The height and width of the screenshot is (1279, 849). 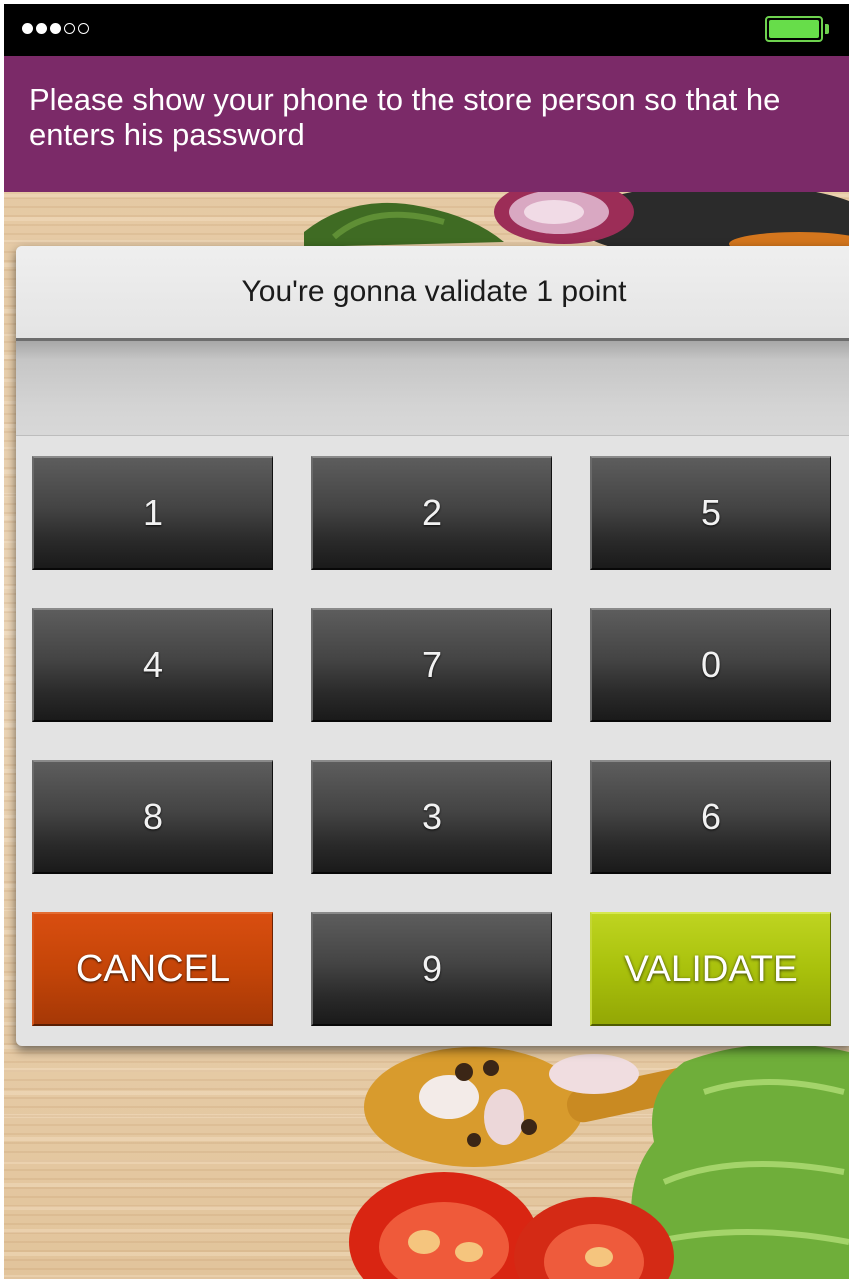 What do you see at coordinates (710, 817) in the screenshot?
I see `key-button: 6` at bounding box center [710, 817].